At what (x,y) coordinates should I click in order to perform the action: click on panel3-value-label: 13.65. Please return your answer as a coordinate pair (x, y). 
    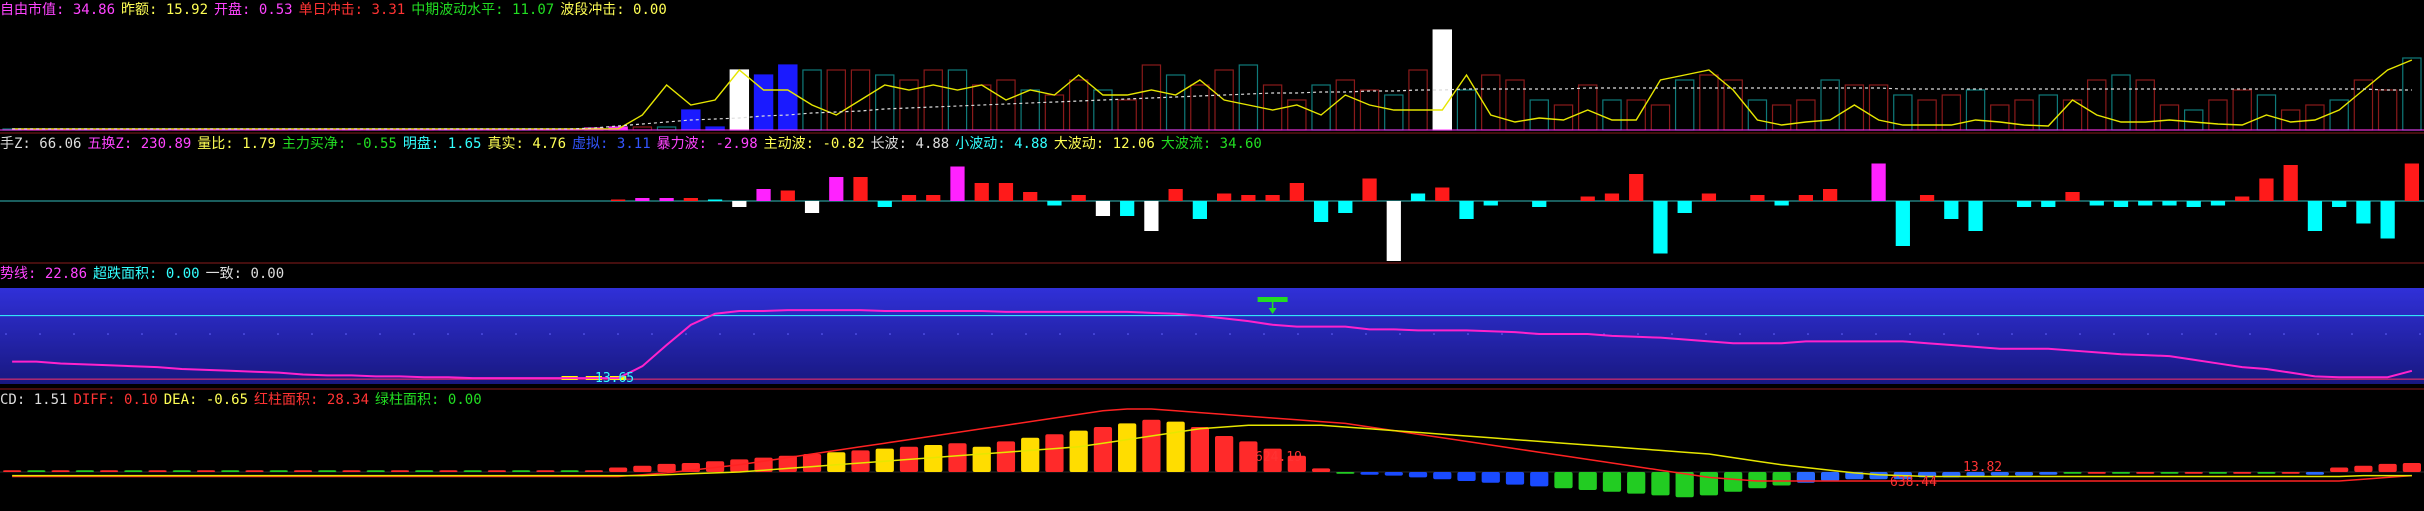
    Looking at the image, I should click on (615, 378).